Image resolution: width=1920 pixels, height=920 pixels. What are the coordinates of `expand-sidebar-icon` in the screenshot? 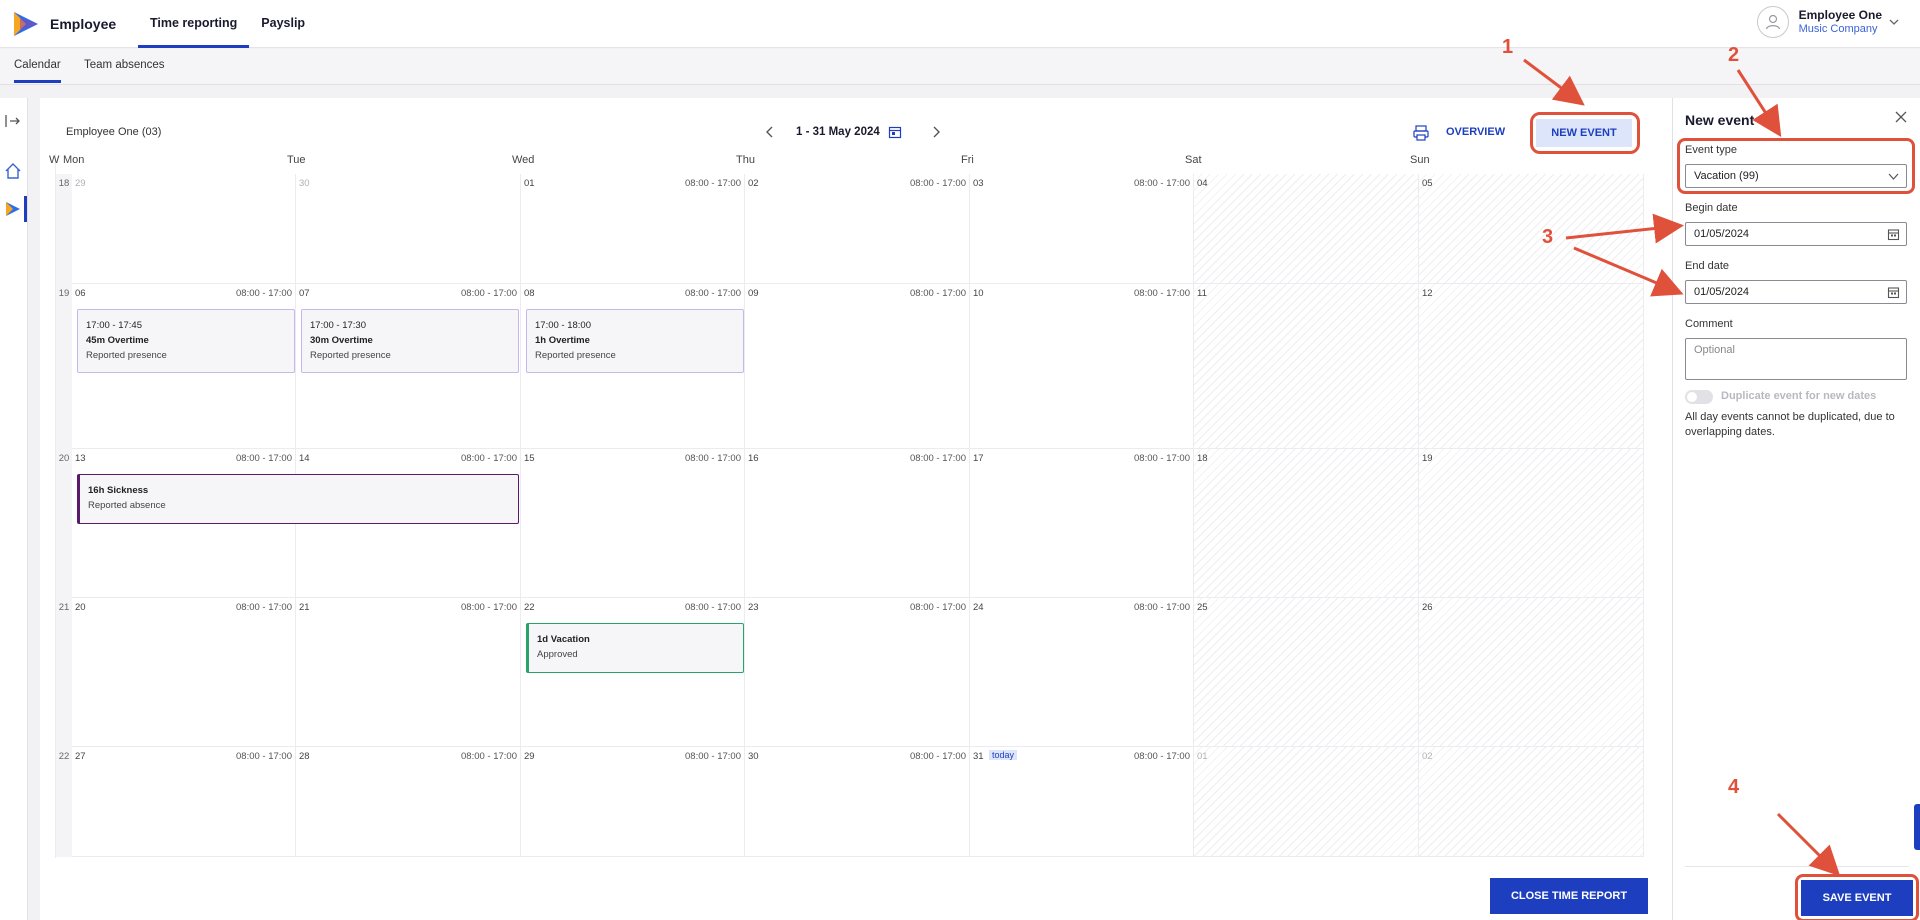 It's located at (13, 121).